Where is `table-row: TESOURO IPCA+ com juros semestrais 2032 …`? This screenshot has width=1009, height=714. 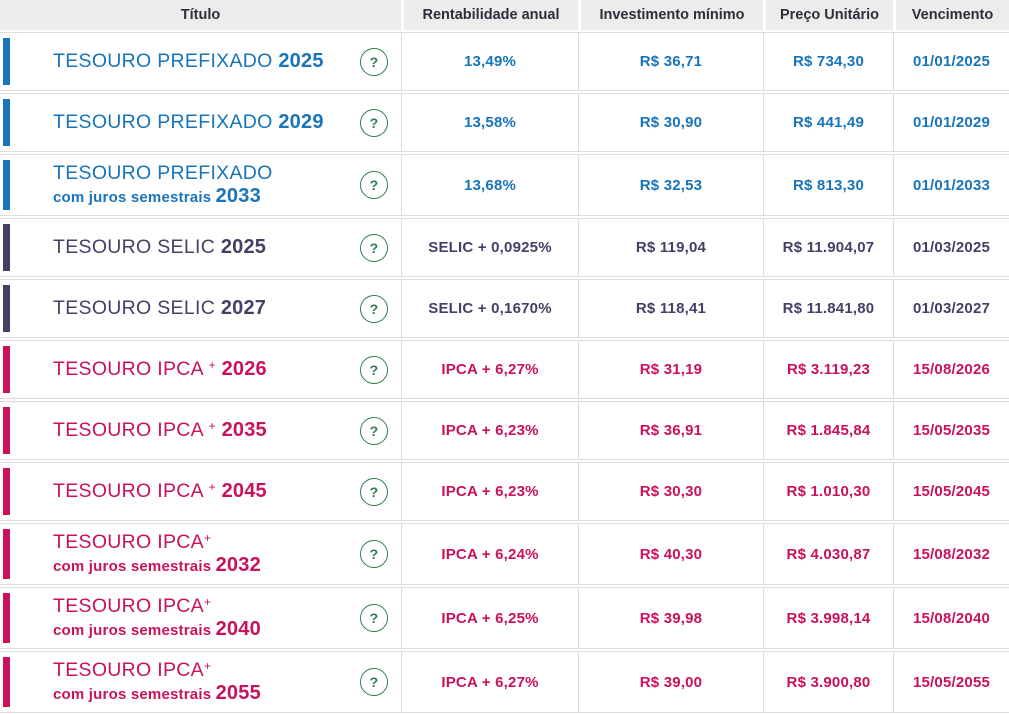 table-row: TESOURO IPCA+ com juros semestrais 2032 … is located at coordinates (504, 554).